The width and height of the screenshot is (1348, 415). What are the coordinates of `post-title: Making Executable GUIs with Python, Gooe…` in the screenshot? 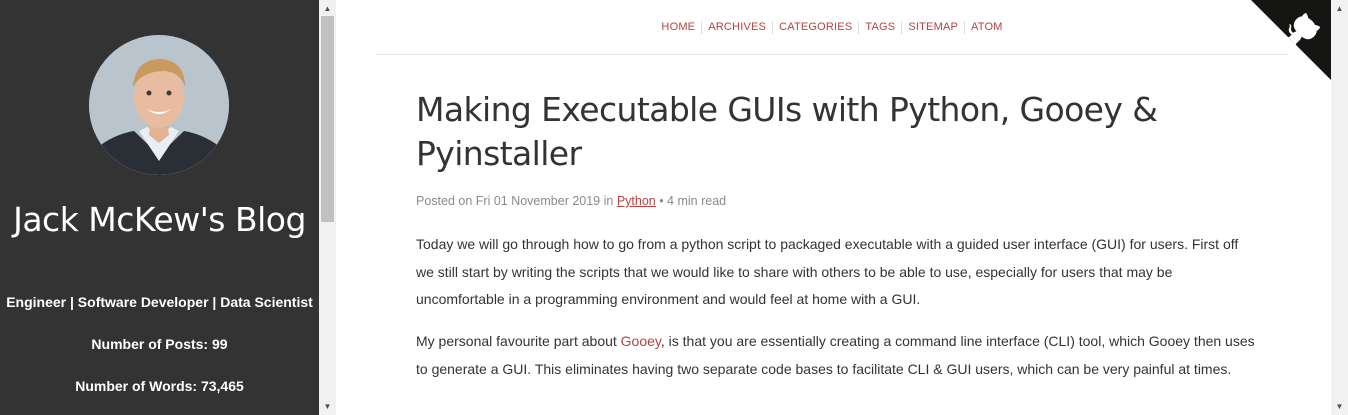 It's located at (787, 131).